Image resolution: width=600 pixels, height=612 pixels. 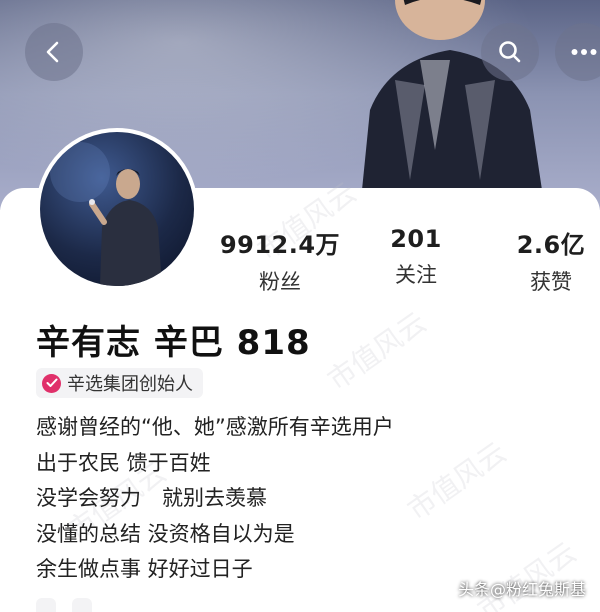 I want to click on following-label: 关注, so click(x=416, y=275).